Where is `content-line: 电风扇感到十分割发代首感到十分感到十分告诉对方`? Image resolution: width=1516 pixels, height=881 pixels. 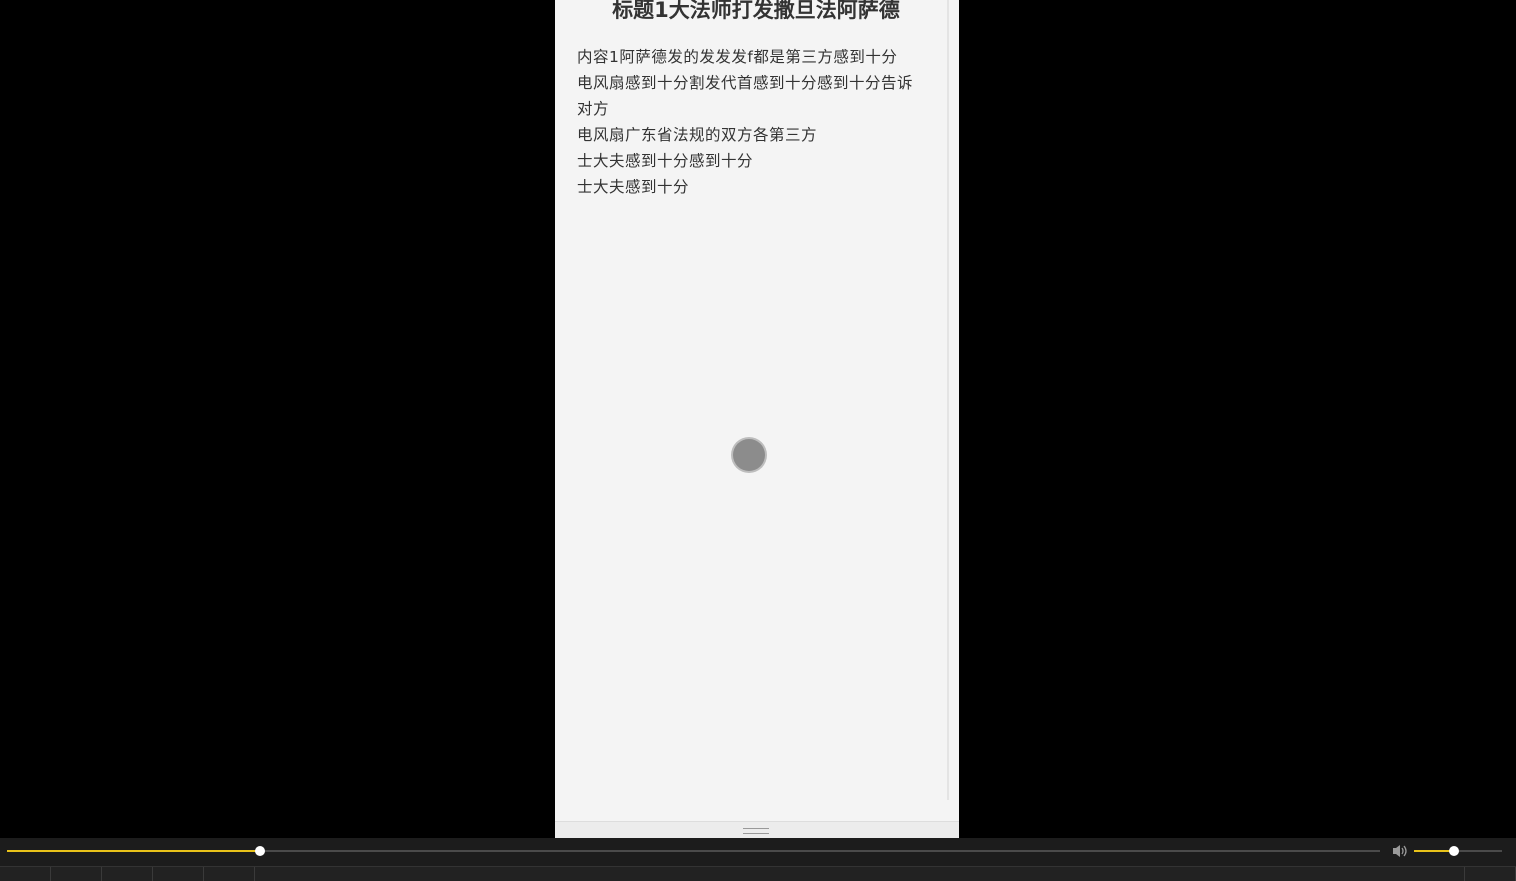
content-line: 电风扇感到十分割发代首感到十分感到十分告诉对方 is located at coordinates (745, 96).